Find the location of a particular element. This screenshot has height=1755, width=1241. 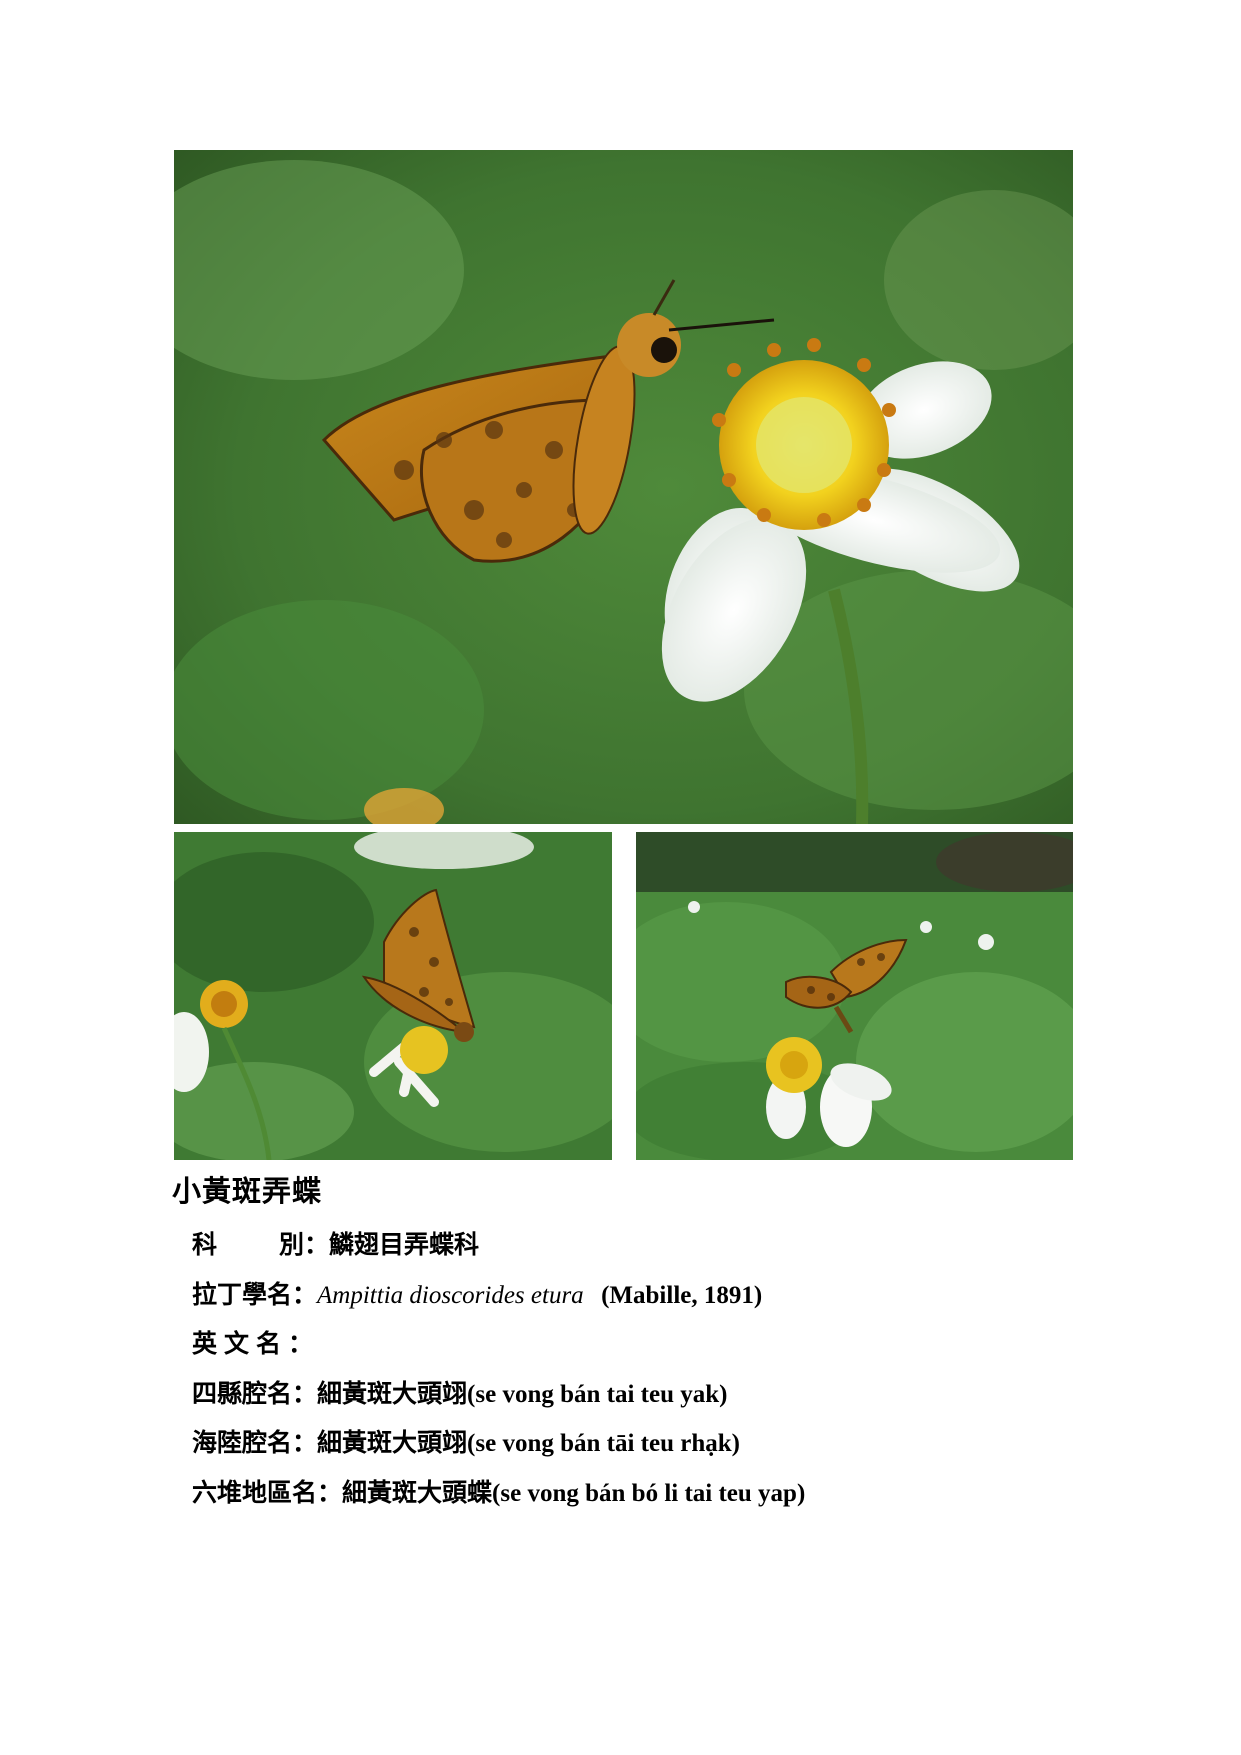

liudui-name-label: 六堆地區名 is located at coordinates (255, 1492).